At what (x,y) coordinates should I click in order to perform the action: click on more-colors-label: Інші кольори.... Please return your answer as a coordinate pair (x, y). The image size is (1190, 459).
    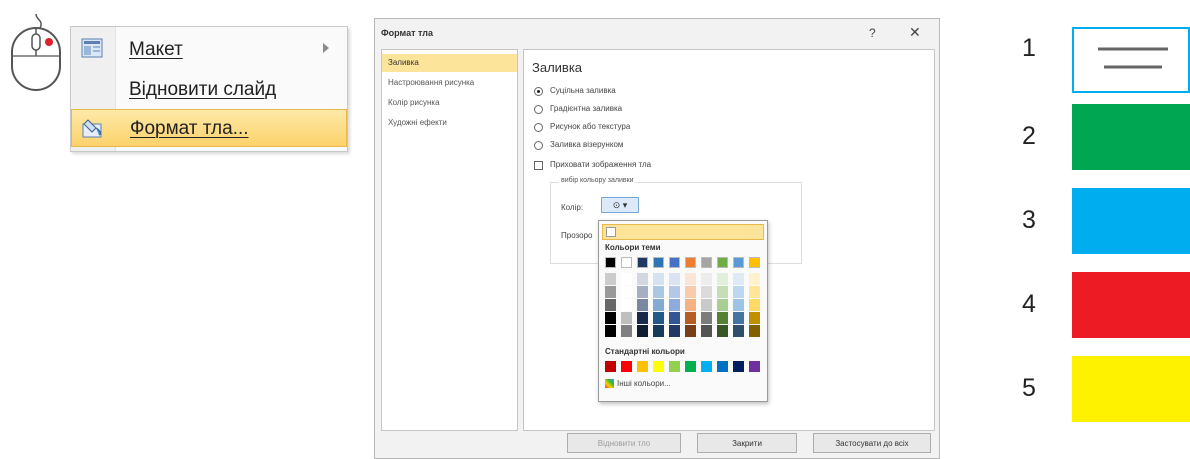
    Looking at the image, I should click on (644, 383).